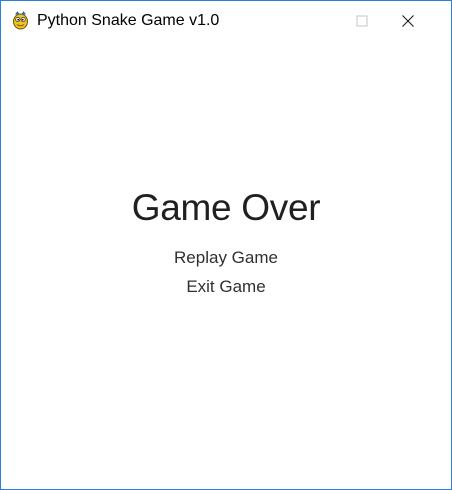 Image resolution: width=452 pixels, height=490 pixels. I want to click on replay-game-option: Replay Game, so click(226, 258).